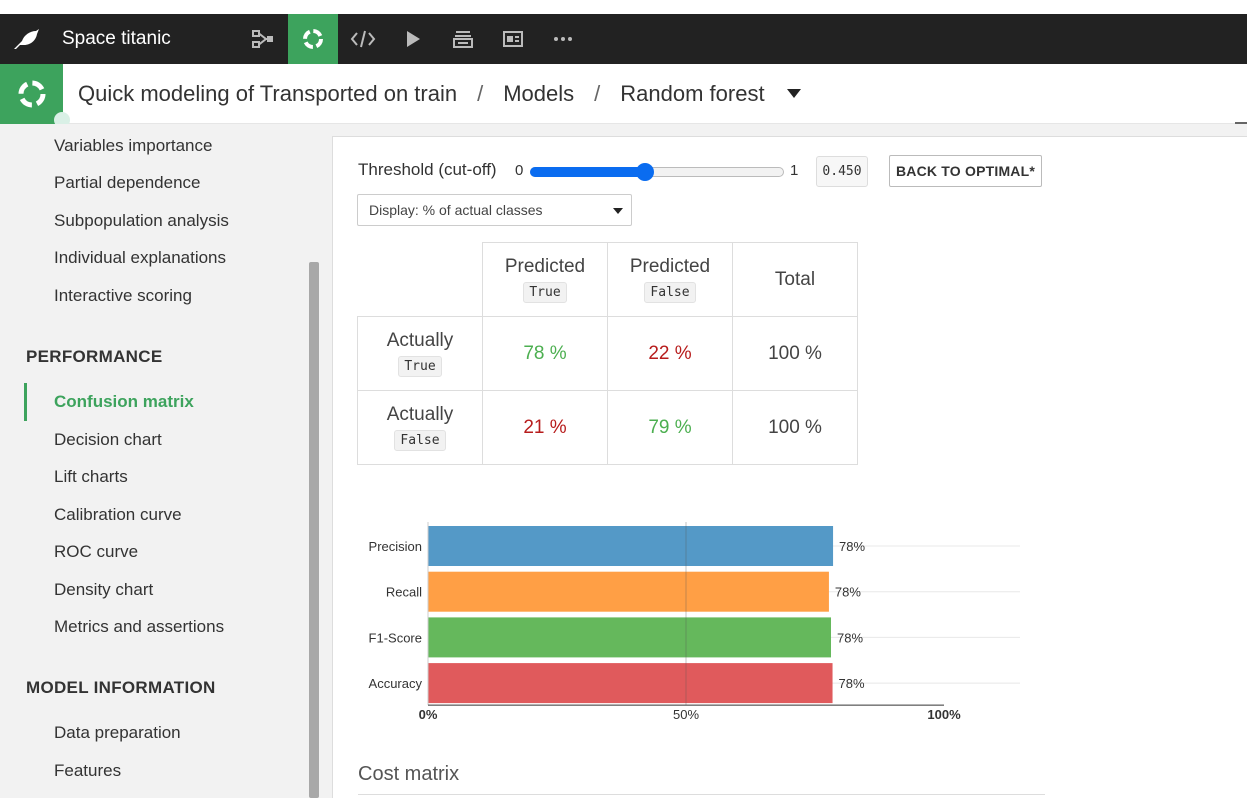 The image size is (1247, 798). Describe the element at coordinates (141, 221) in the screenshot. I see `sidebar-item-subpopulation-analysis: Subpopulation analysis` at that location.